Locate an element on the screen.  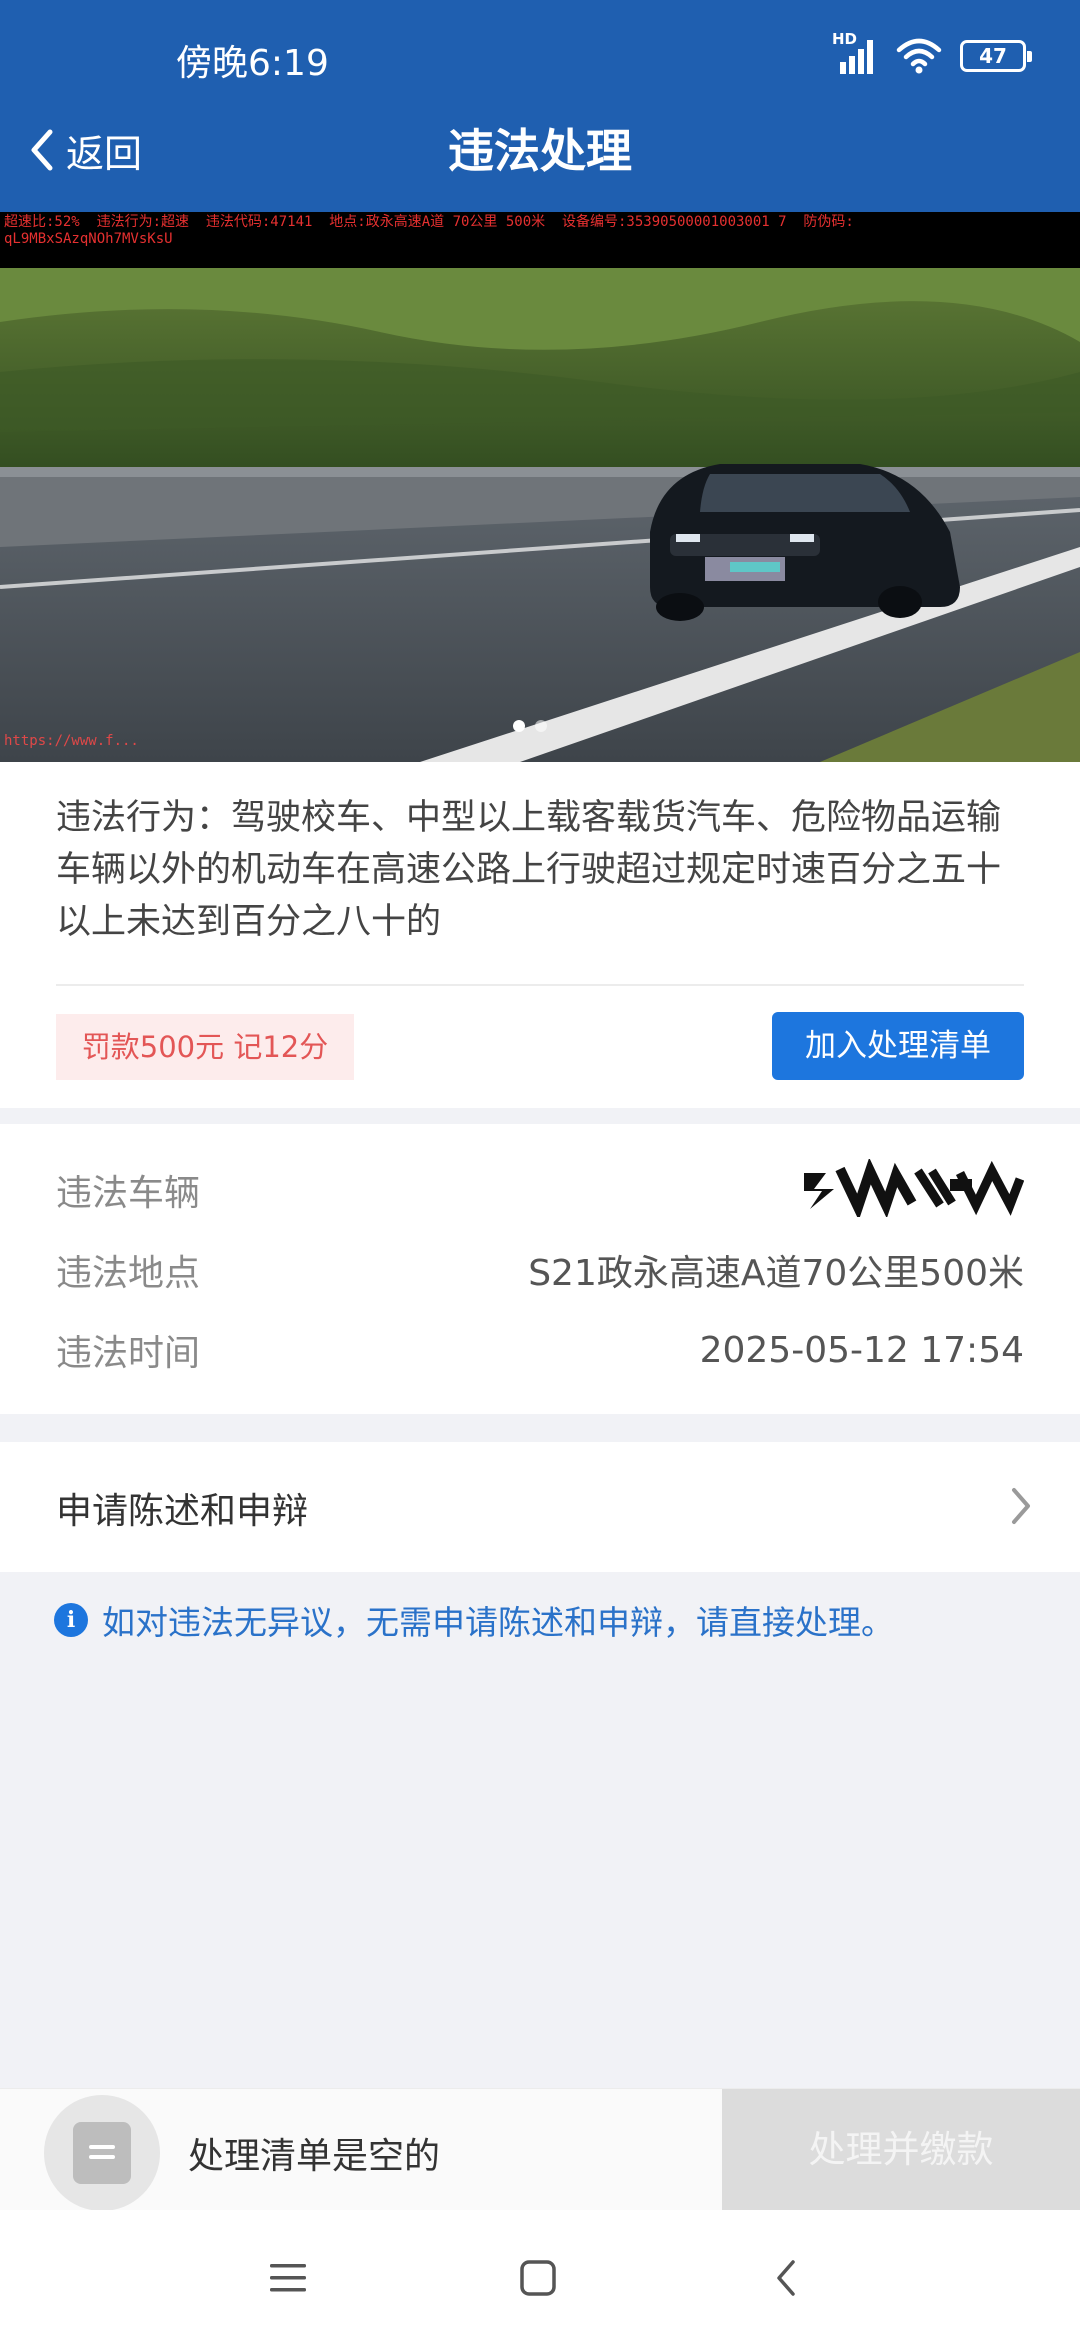
back-icon is located at coordinates (786, 2278).